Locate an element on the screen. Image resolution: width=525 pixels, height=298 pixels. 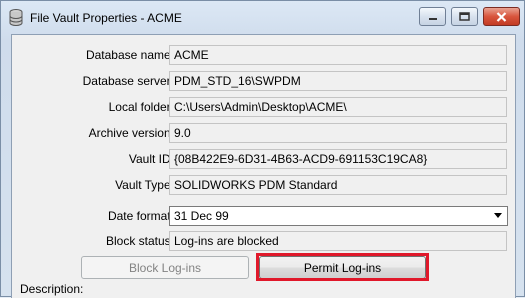
database-server-field: PDM_STD_16\SWPDM is located at coordinates (338, 81).